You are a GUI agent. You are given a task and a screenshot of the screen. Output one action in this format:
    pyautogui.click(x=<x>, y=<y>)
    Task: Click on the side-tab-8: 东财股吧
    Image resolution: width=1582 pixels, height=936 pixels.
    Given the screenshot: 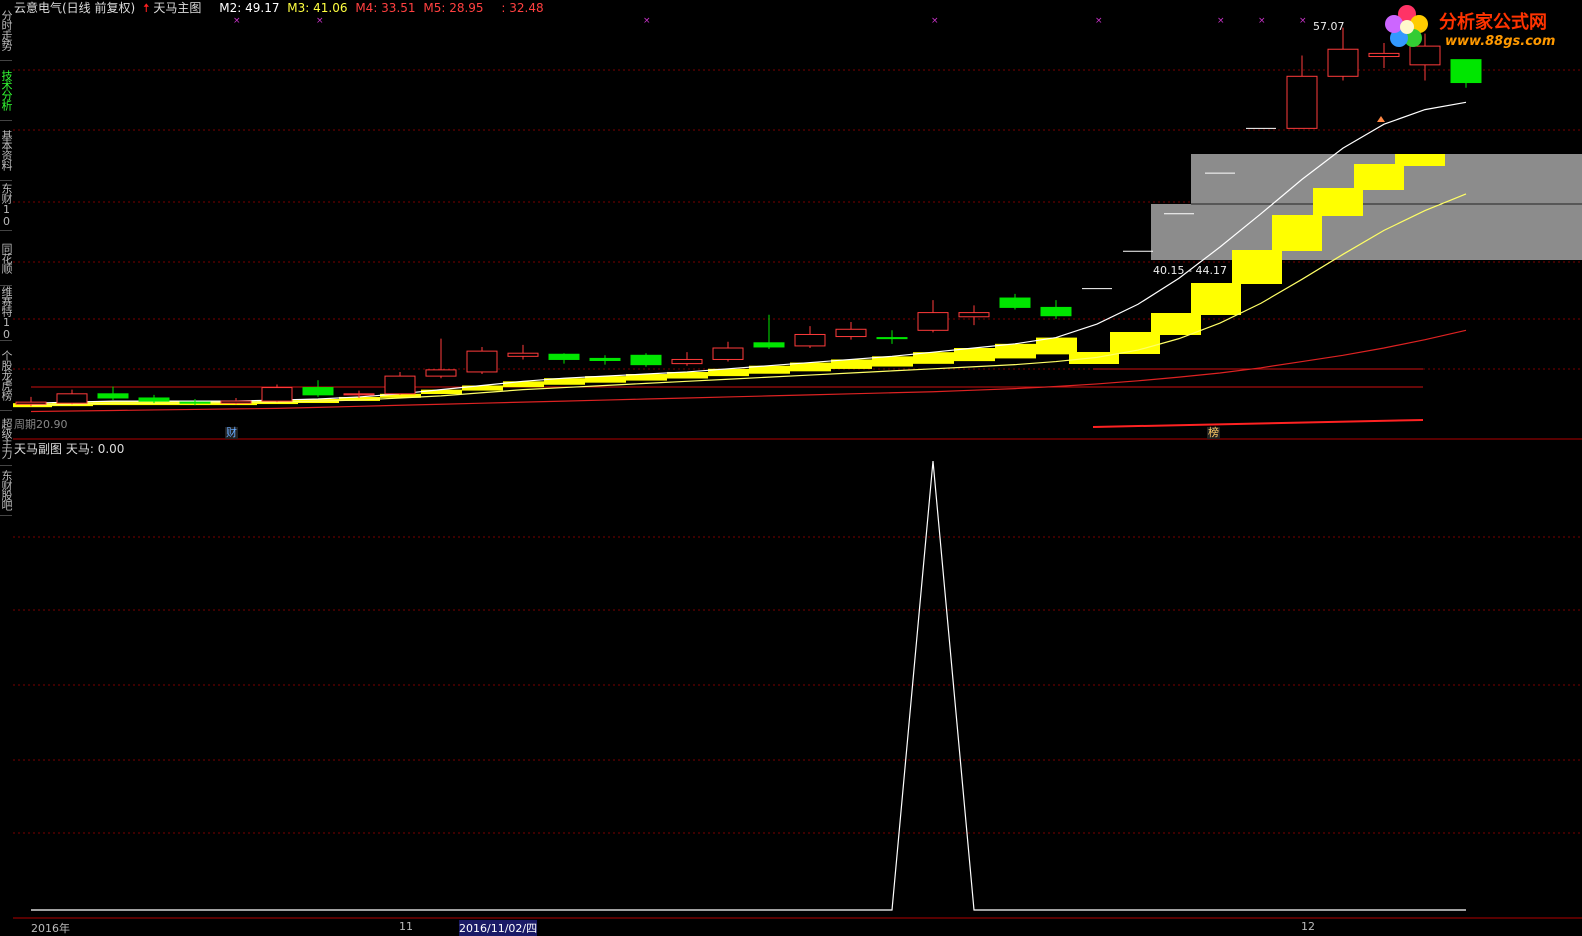 What is the action you would take?
    pyautogui.click(x=6, y=490)
    